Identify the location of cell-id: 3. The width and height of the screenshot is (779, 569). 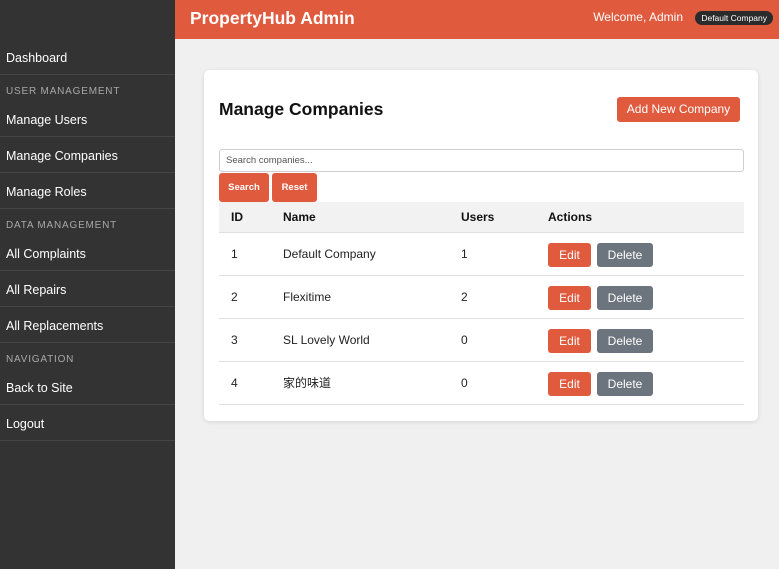
(234, 340).